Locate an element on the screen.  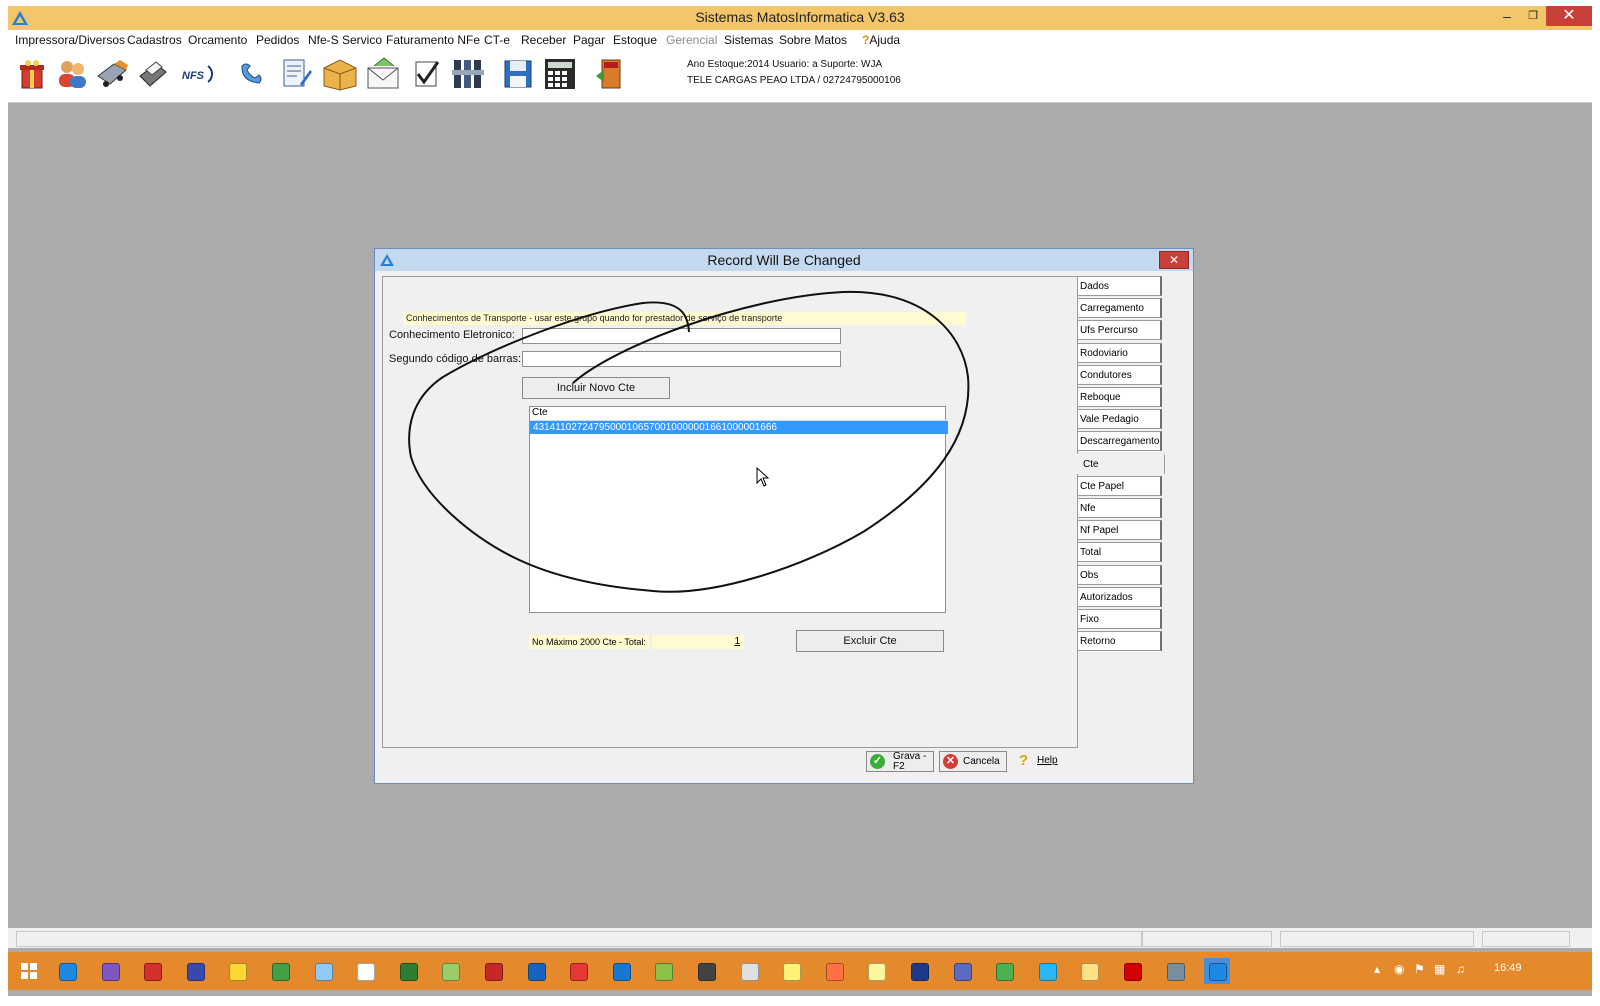
chrome-icon is located at coordinates (1004, 971).